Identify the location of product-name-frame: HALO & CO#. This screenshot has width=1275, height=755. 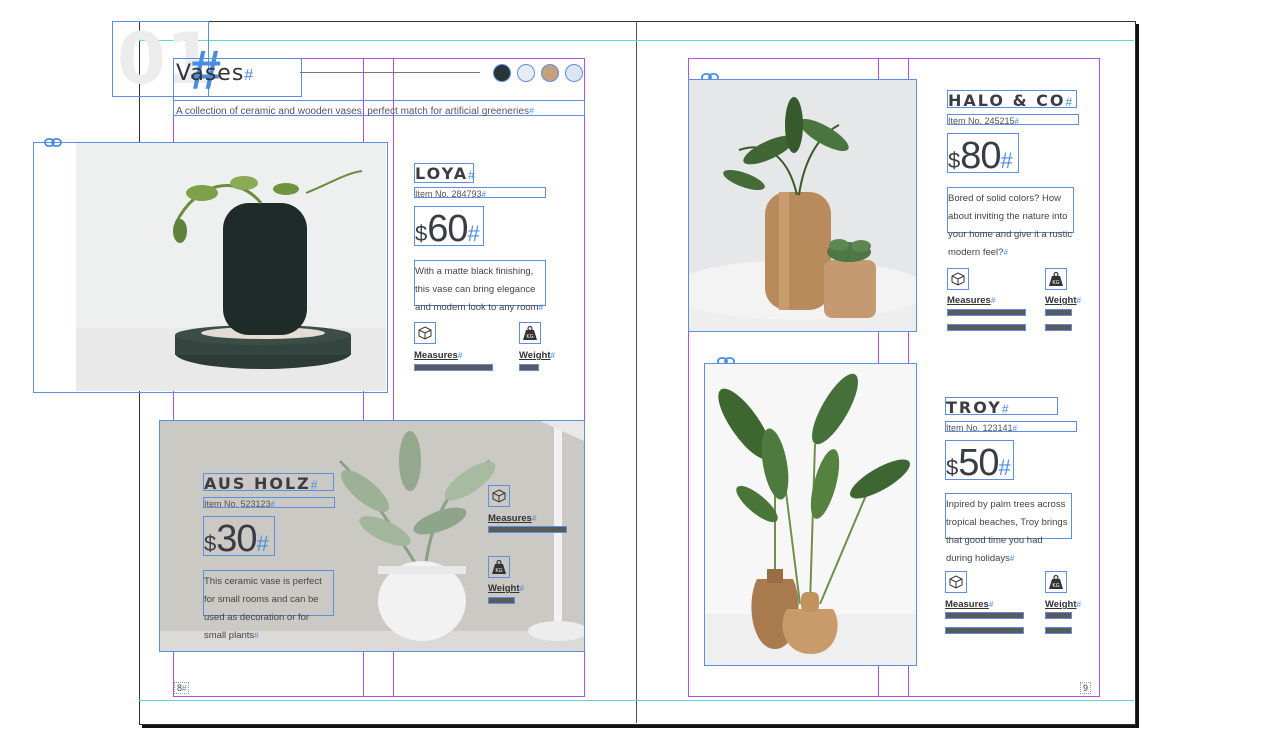
(1012, 100).